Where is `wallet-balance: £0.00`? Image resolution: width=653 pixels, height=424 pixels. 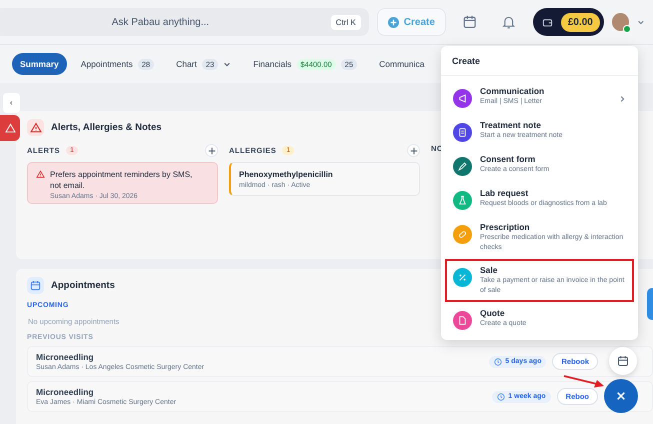
wallet-balance: £0.00 is located at coordinates (568, 22).